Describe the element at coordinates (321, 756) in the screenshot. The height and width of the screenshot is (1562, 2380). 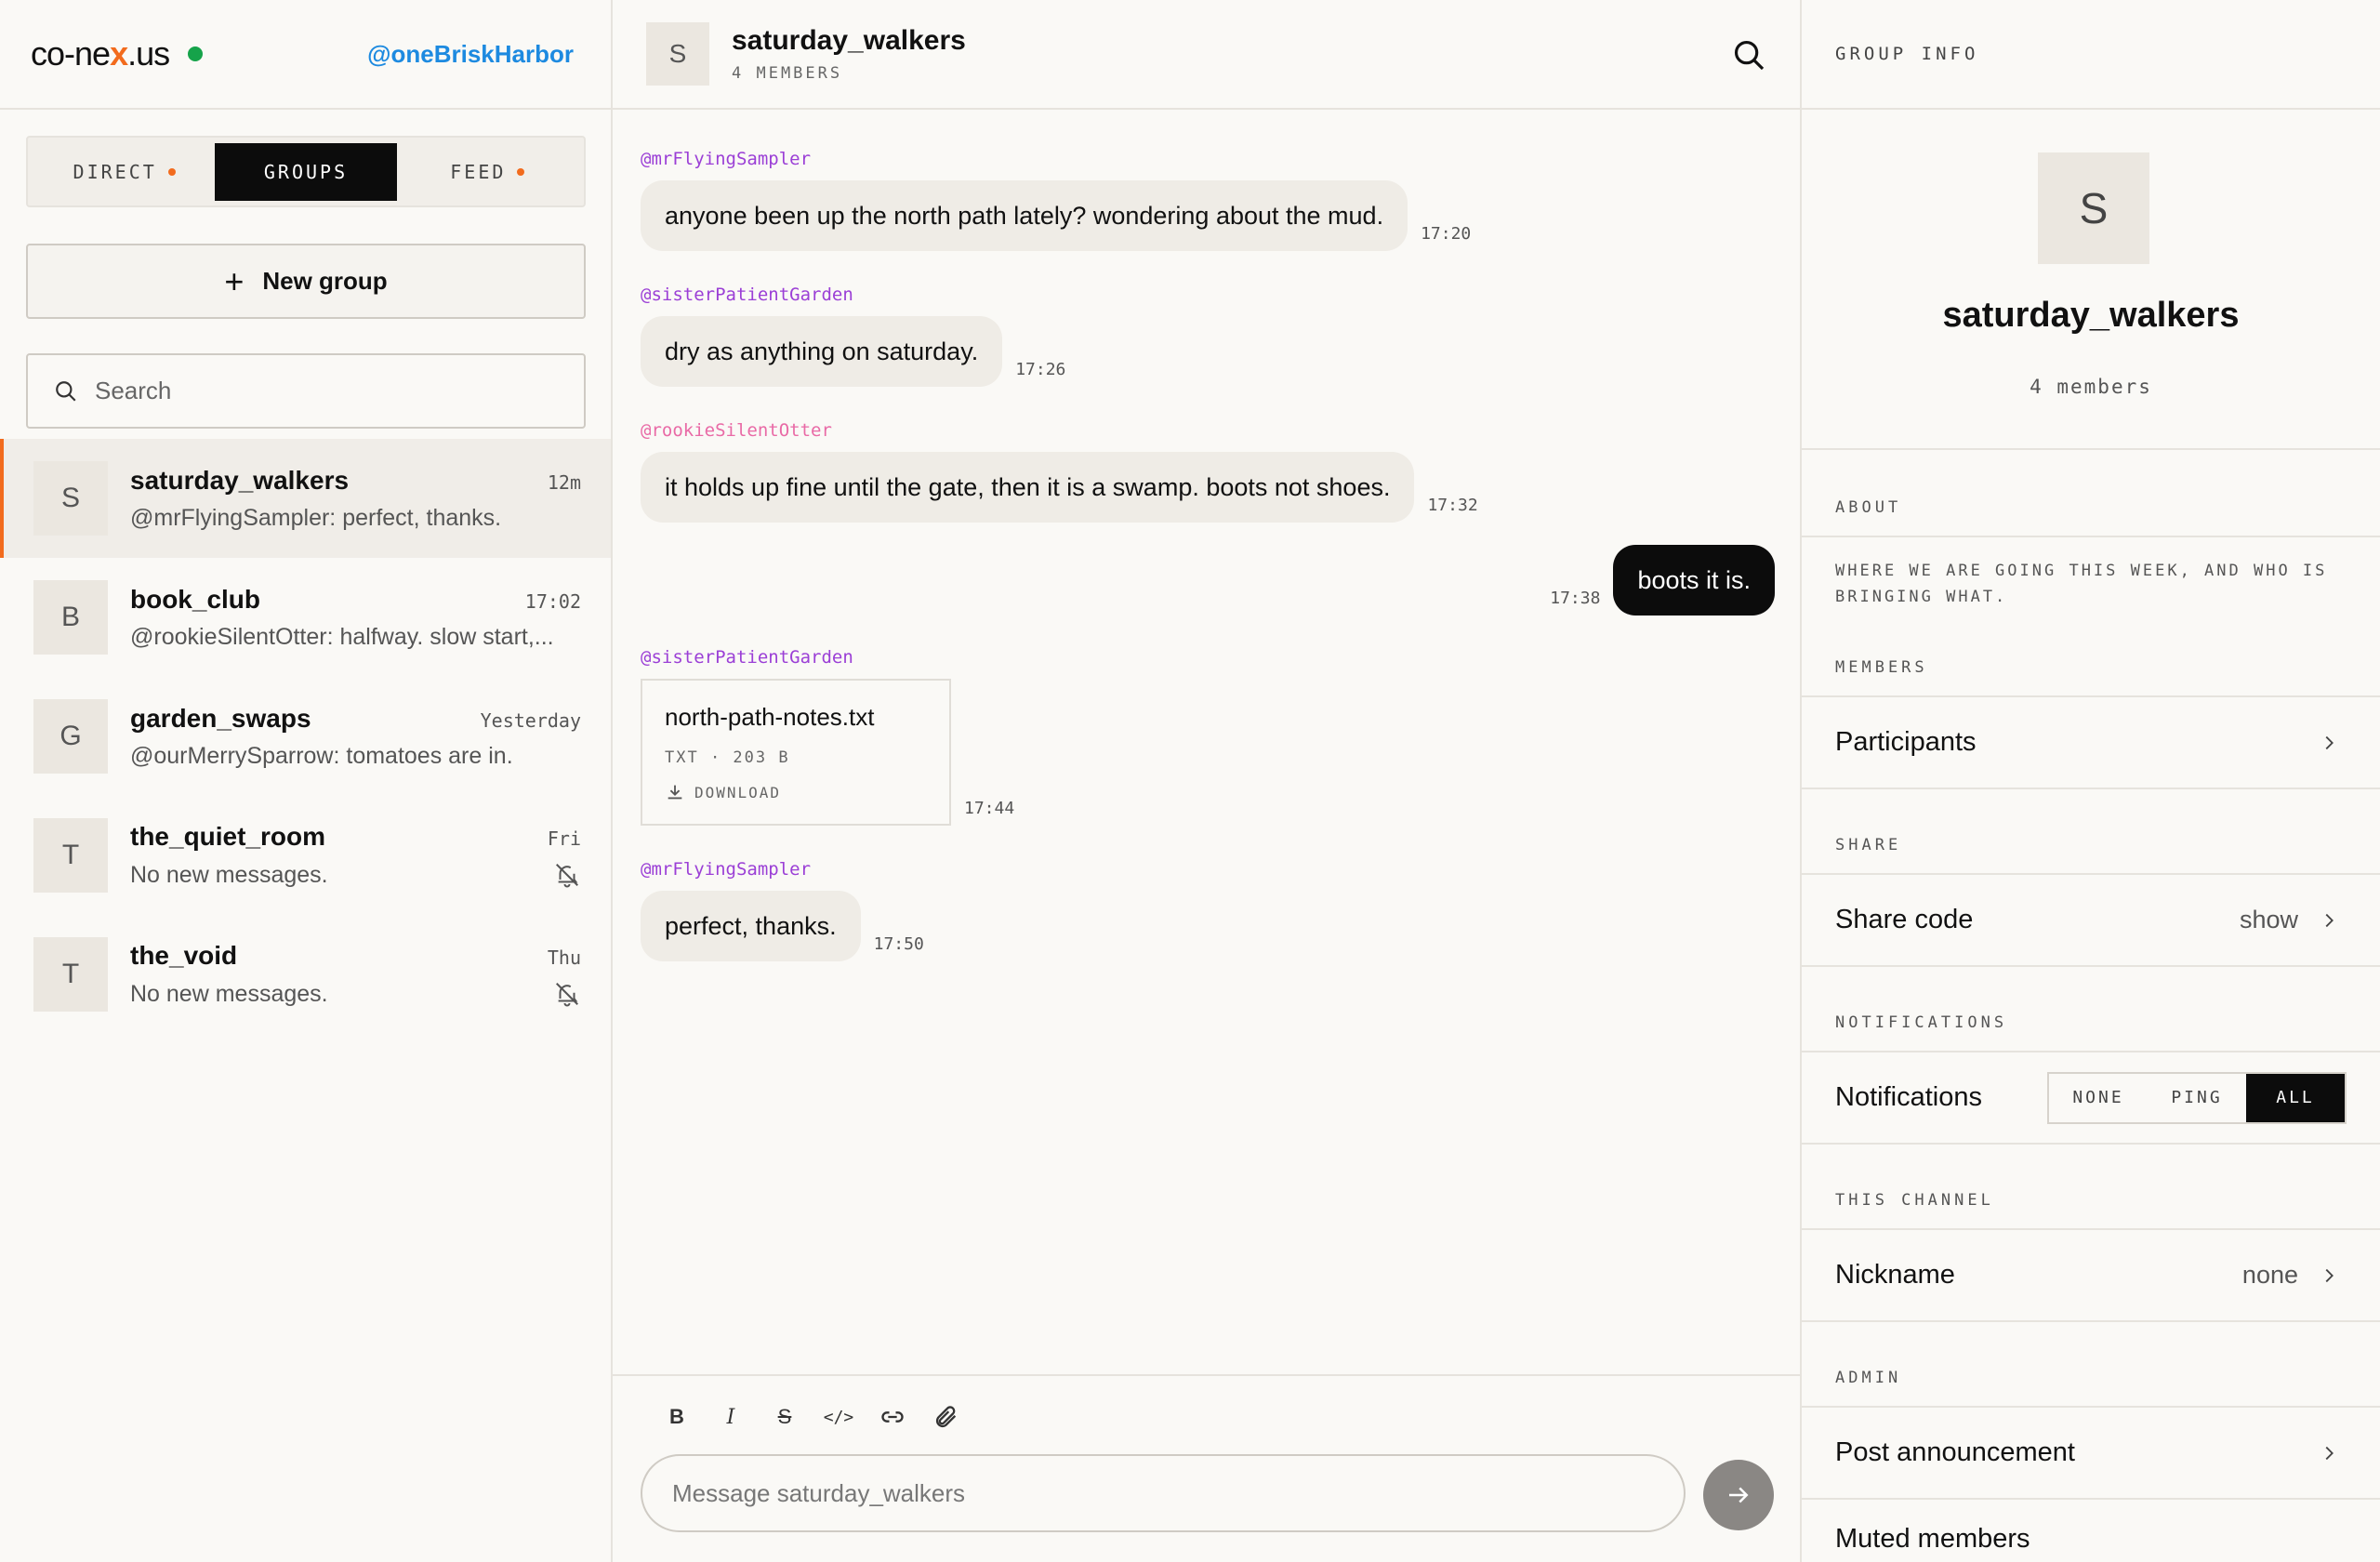
I see `conversation-preview: @ourMerrySparrow: tomatoes are in.` at that location.